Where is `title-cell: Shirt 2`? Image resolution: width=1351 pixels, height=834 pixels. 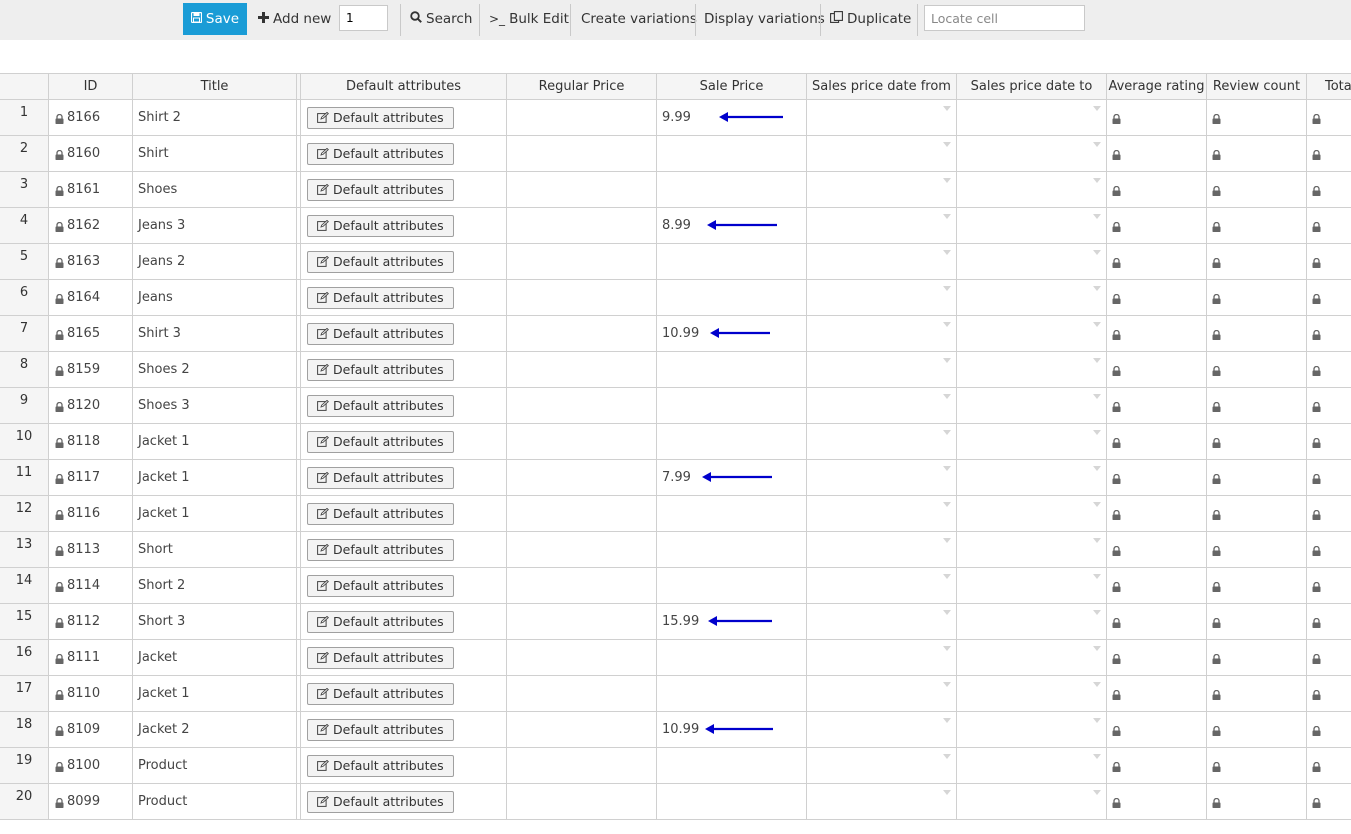
title-cell: Shirt 2 is located at coordinates (215, 118).